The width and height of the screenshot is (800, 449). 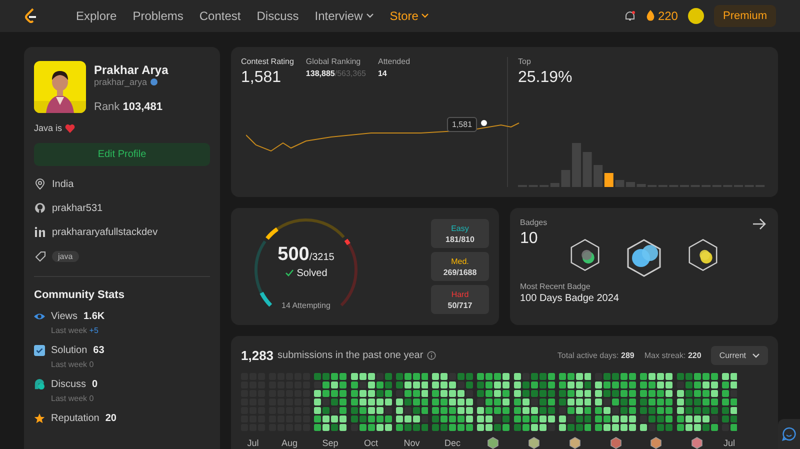 I want to click on stat-value: 63, so click(x=98, y=350).